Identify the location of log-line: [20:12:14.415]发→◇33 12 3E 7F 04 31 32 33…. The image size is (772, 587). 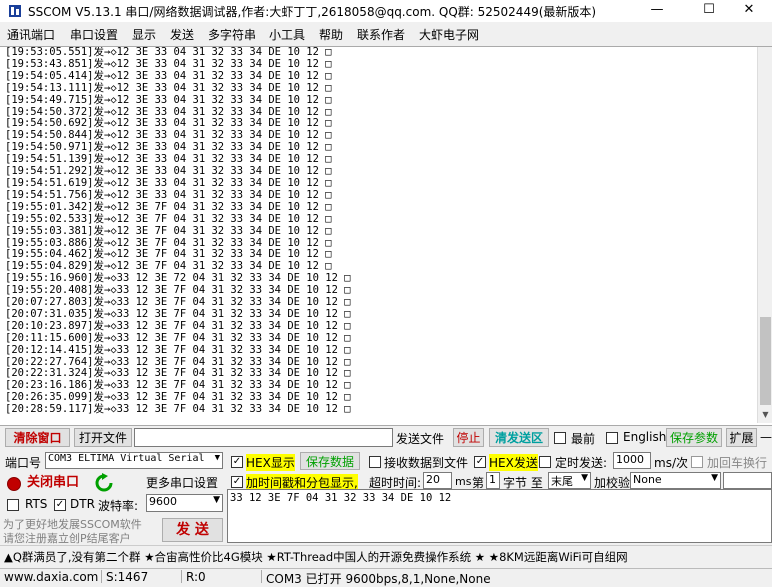
(178, 349).